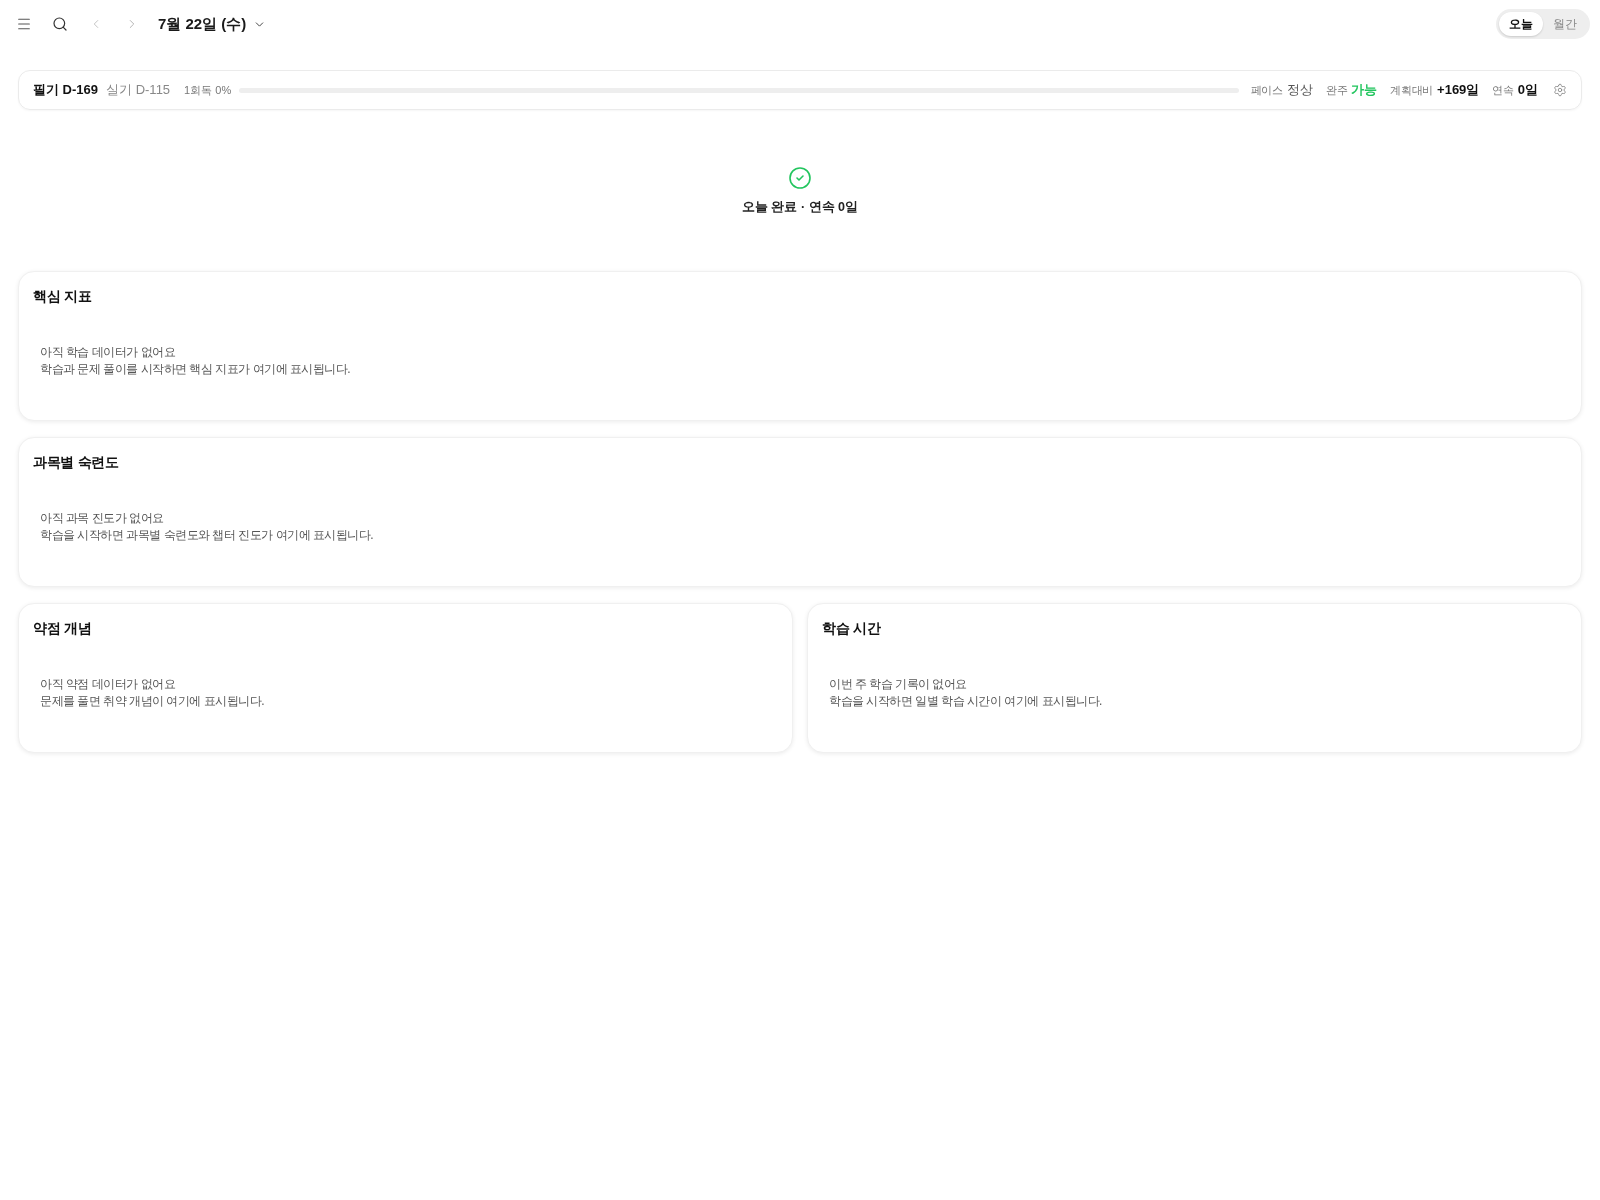 The image size is (1600, 1200). Describe the element at coordinates (1336, 91) in the screenshot. I see `stat-label: 완주` at that location.